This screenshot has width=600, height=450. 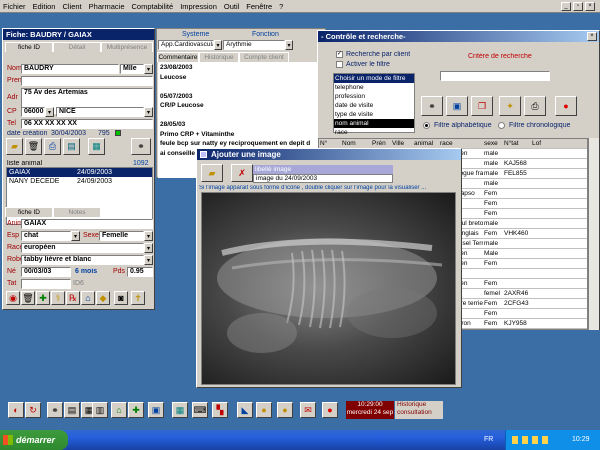 I want to click on restore-icon: ▫, so click(x=578, y=6).